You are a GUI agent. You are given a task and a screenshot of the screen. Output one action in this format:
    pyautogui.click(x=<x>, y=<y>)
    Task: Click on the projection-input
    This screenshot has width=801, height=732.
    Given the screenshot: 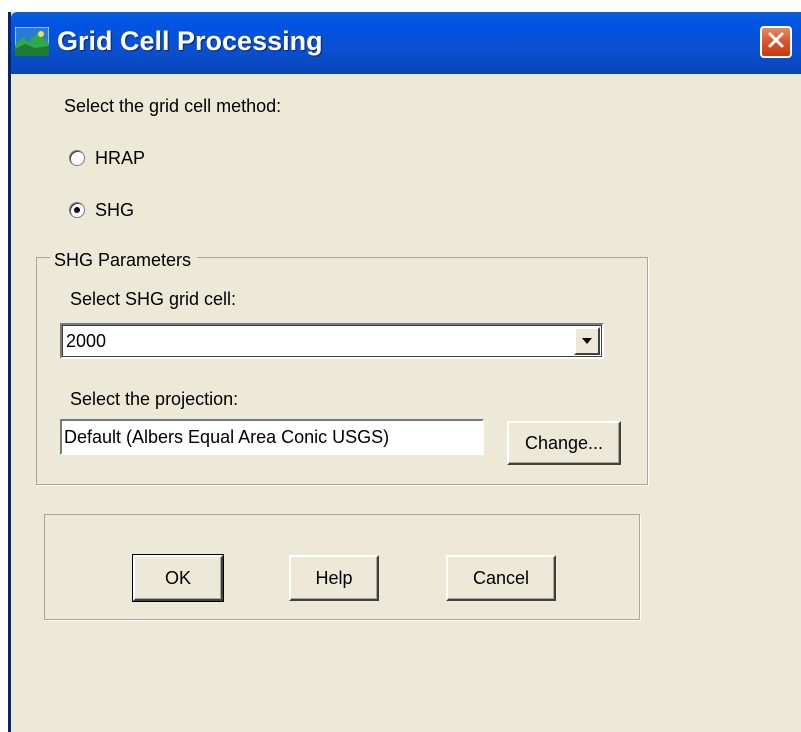 What is the action you would take?
    pyautogui.click(x=270, y=437)
    